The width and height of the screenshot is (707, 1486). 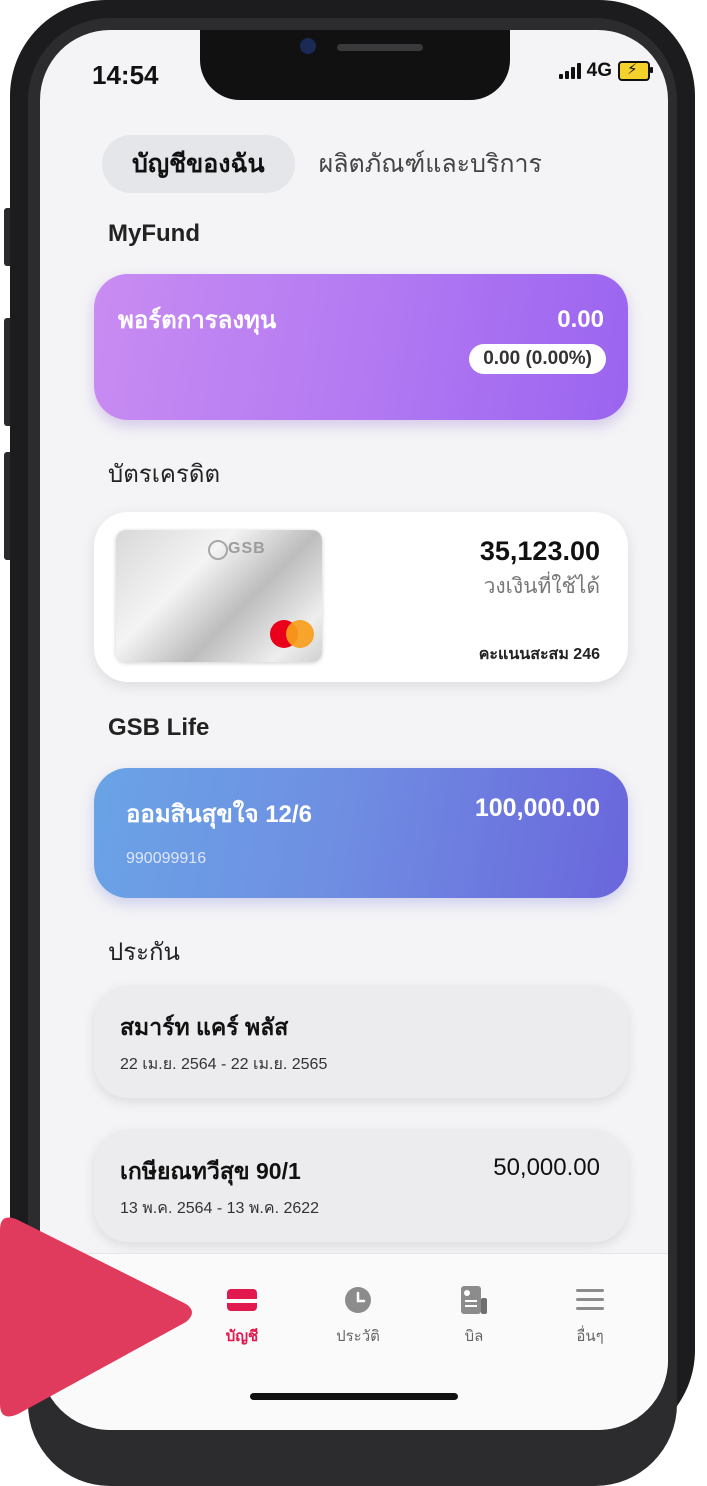 I want to click on gsb-life-card: ออมสินสุขใจ 12/6 100,000.00 990099916, so click(x=361, y=833).